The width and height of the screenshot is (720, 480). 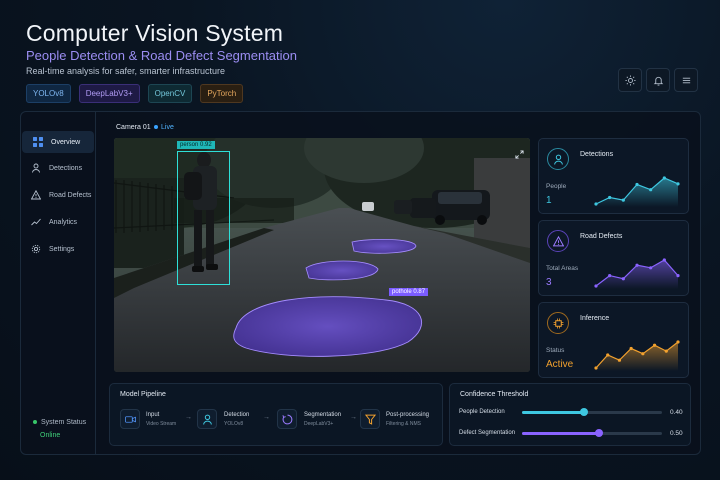 What do you see at coordinates (494, 394) in the screenshot?
I see `panel-title: Confidence Threshold` at bounding box center [494, 394].